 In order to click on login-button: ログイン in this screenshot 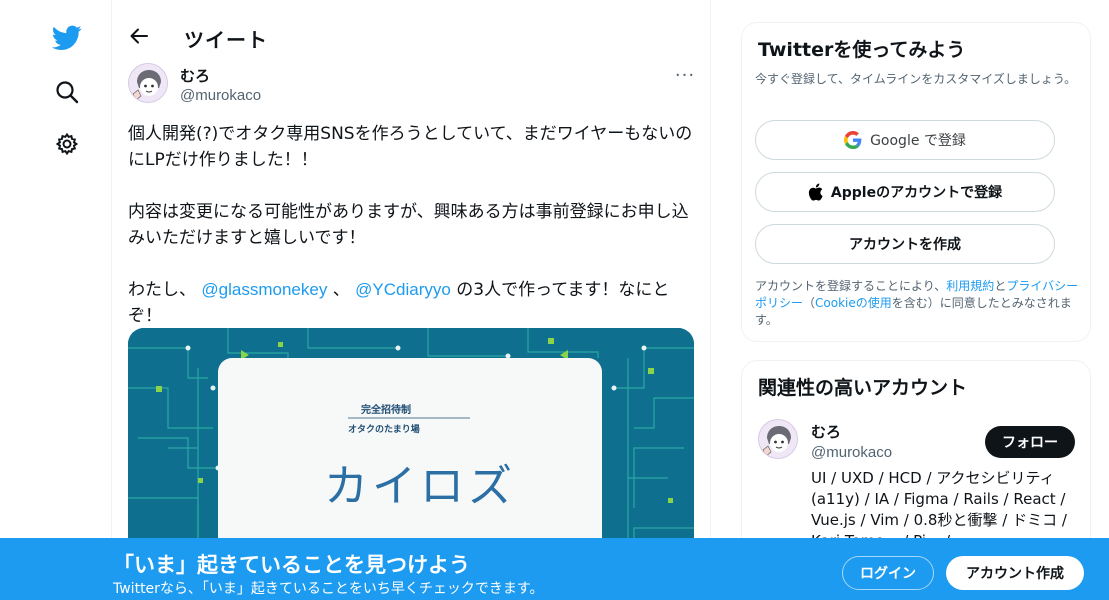, I will do `click(888, 573)`.